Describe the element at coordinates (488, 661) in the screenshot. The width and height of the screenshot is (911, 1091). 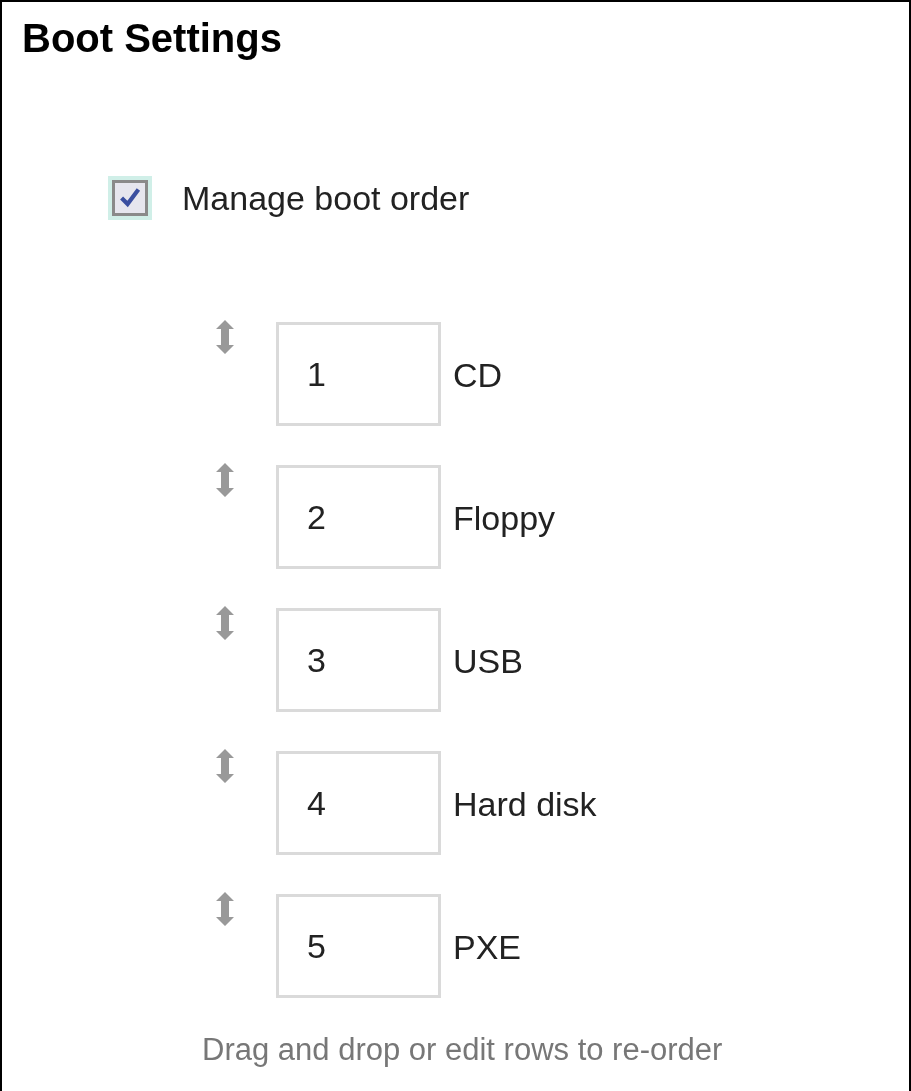
I see `device-name: USB` at that location.